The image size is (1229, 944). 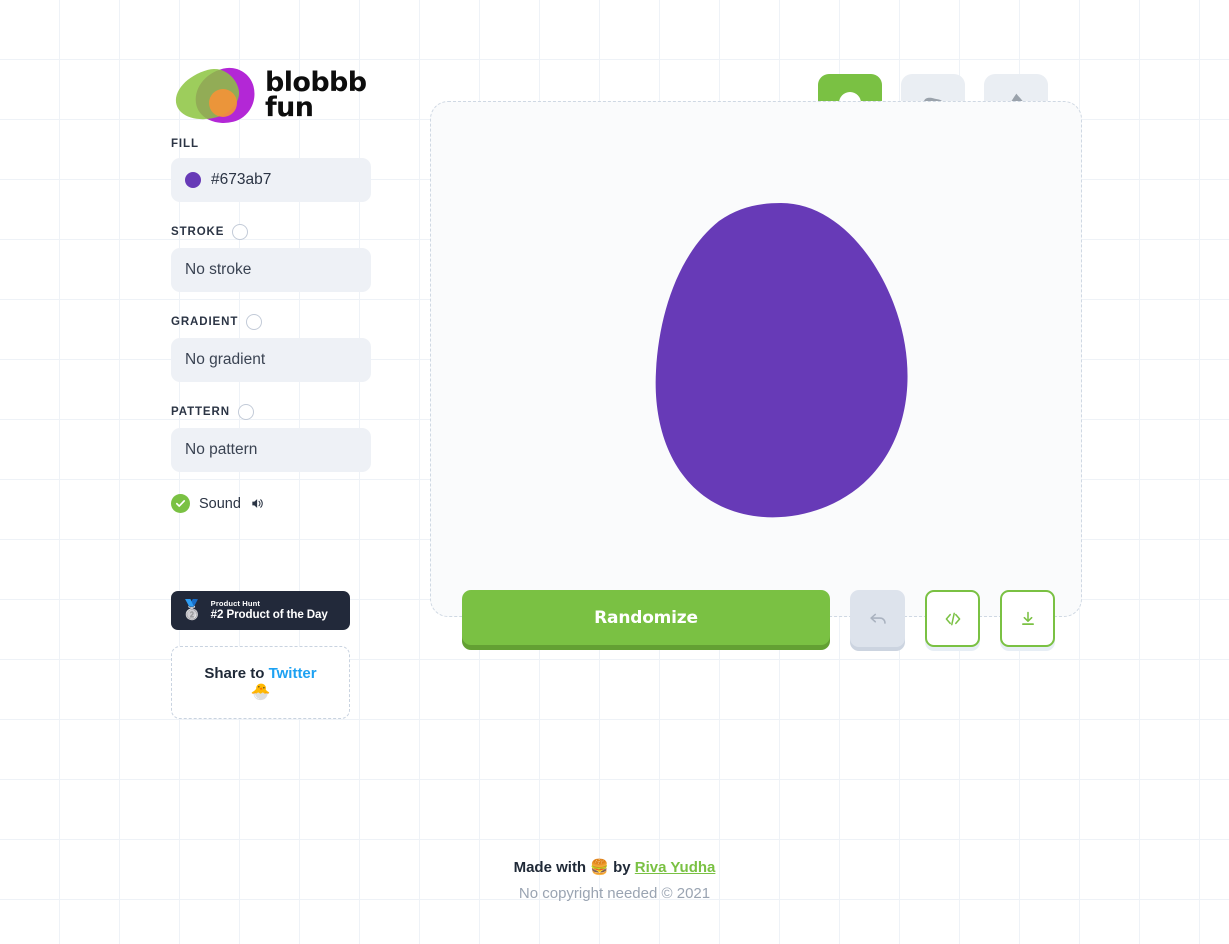 What do you see at coordinates (205, 322) in the screenshot?
I see `gradient-label-text: GRADIENT` at bounding box center [205, 322].